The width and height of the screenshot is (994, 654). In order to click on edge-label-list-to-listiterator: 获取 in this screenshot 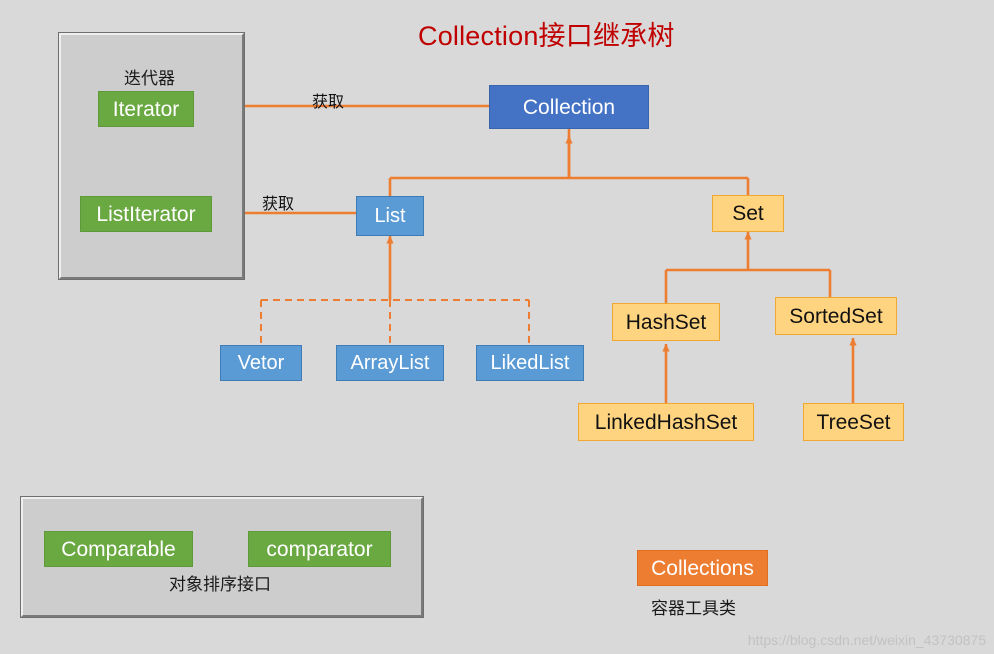, I will do `click(278, 204)`.